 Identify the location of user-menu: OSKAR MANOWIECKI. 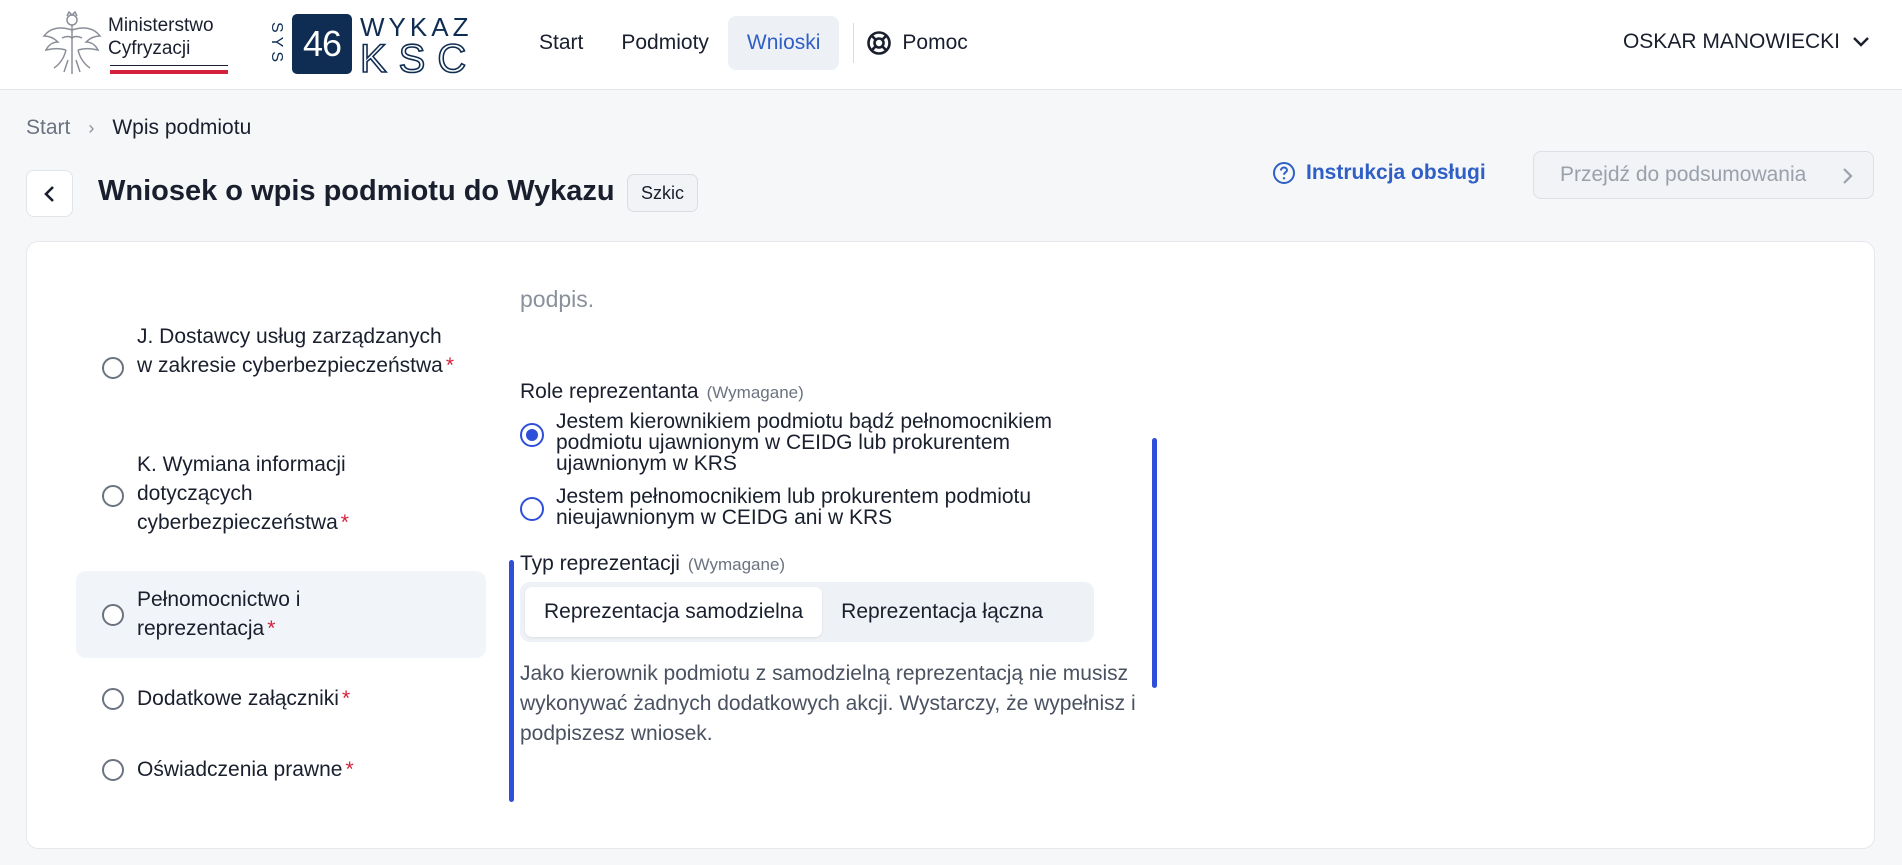
(1746, 42).